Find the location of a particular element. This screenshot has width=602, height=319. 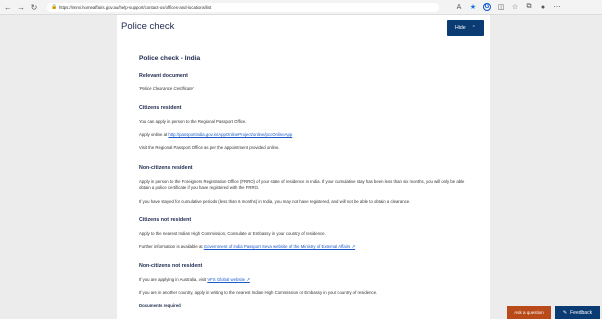

split-screen-icon: ◫ is located at coordinates (501, 7).